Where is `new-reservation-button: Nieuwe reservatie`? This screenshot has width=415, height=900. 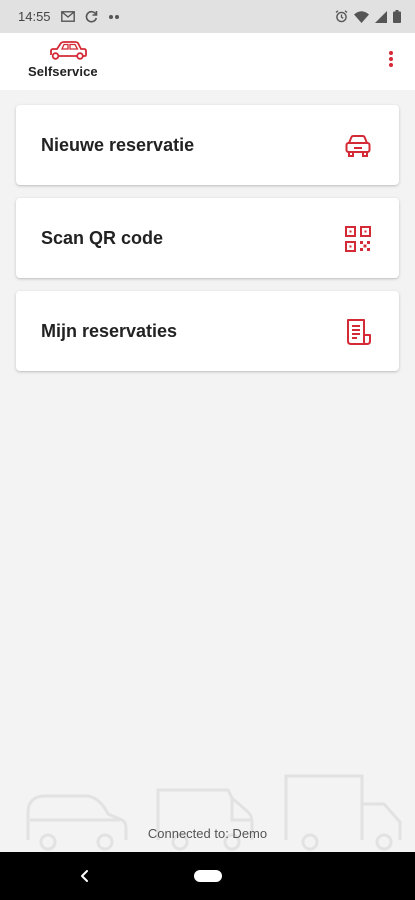 new-reservation-button: Nieuwe reservatie is located at coordinates (207, 145).